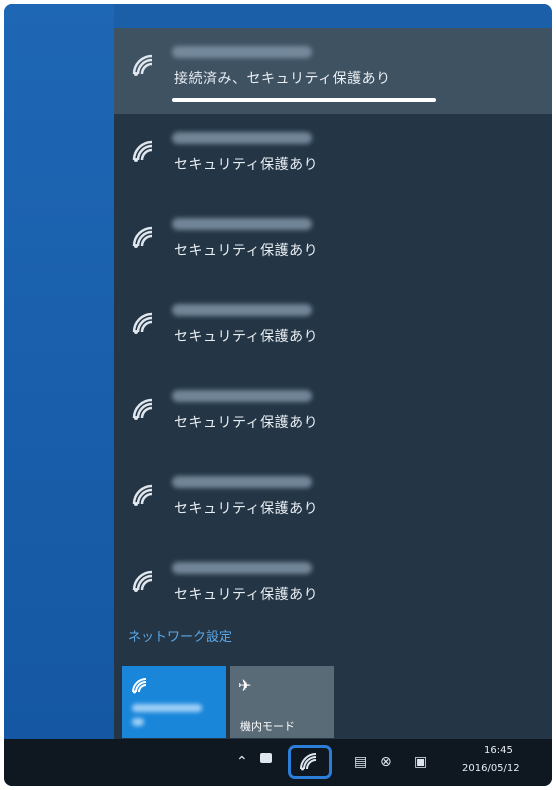 Image resolution: width=556 pixels, height=790 pixels. Describe the element at coordinates (498, 750) in the screenshot. I see `clock-time: 16:45` at that location.